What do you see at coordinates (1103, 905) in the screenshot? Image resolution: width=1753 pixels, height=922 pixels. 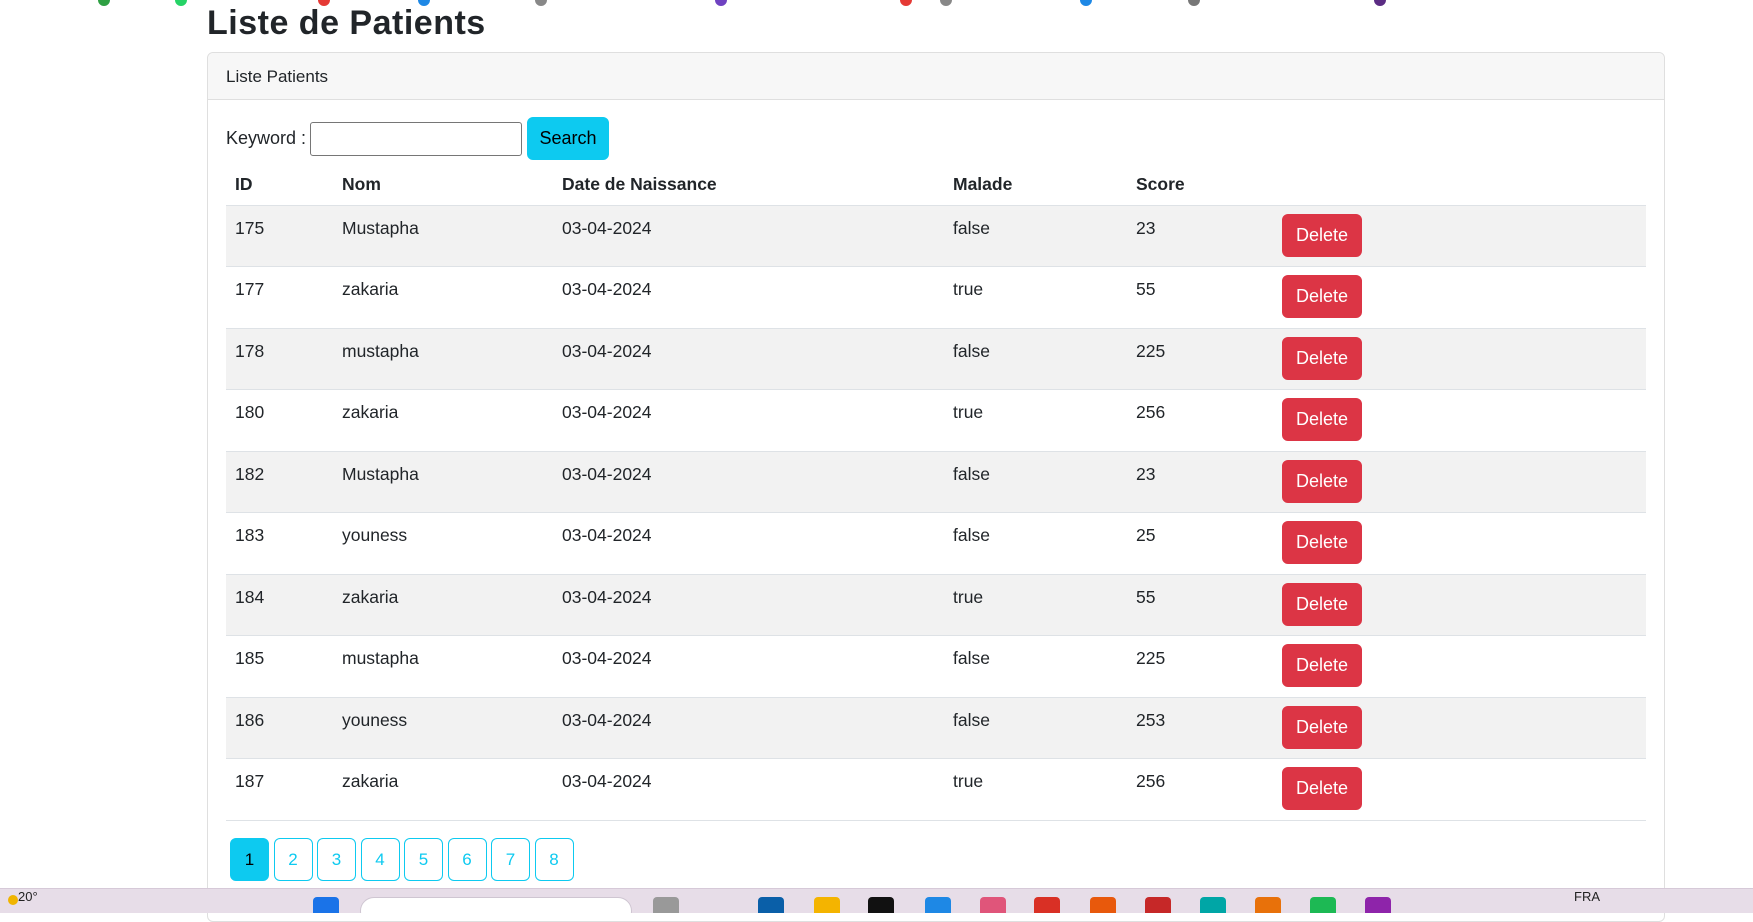 I see `brave-icon` at bounding box center [1103, 905].